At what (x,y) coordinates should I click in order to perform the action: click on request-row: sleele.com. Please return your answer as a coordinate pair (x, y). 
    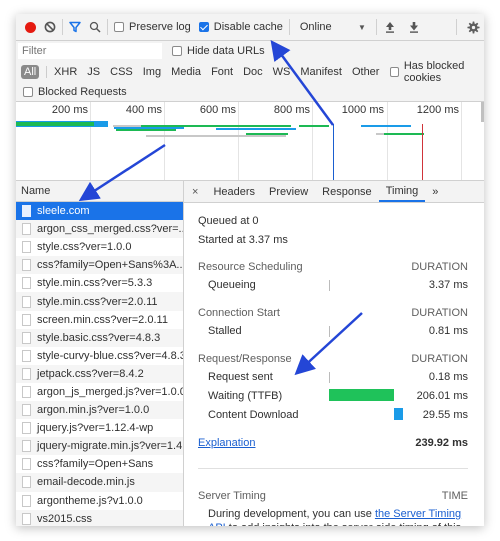
    Looking at the image, I should click on (99, 211).